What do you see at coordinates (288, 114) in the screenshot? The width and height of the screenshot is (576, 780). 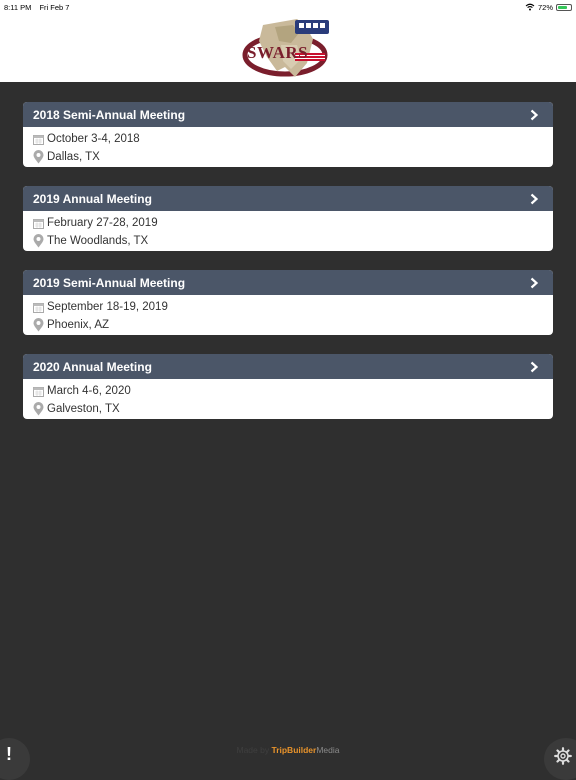 I see `meeting-card-header: 2018 Semi-Annual Meeting` at bounding box center [288, 114].